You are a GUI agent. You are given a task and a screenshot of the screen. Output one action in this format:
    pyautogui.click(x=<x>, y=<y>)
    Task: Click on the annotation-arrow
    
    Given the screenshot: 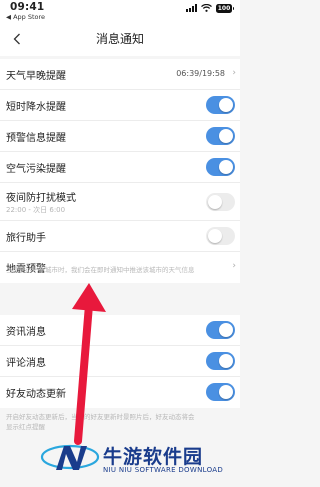 What is the action you would take?
    pyautogui.click(x=89, y=364)
    